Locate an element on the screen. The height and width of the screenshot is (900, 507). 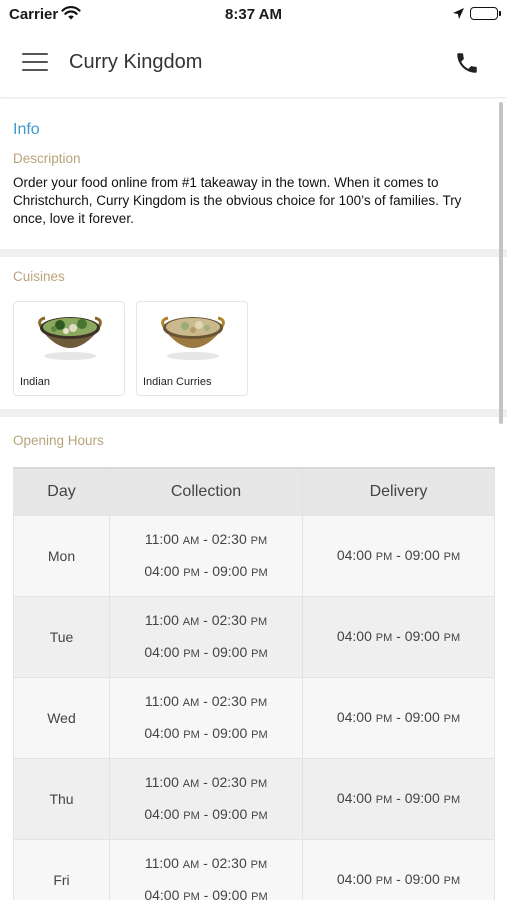
status-bar: Carrier 8:37 AM is located at coordinates (253, 15).